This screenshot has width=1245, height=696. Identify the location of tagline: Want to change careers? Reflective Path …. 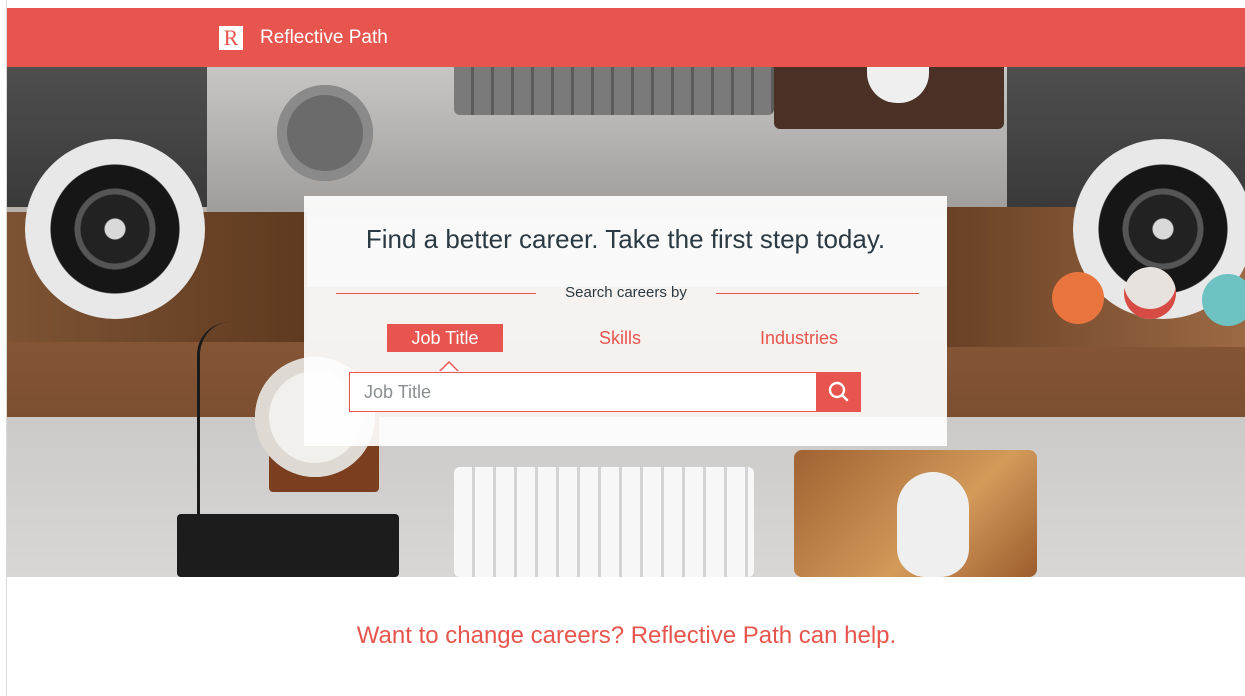
(626, 635).